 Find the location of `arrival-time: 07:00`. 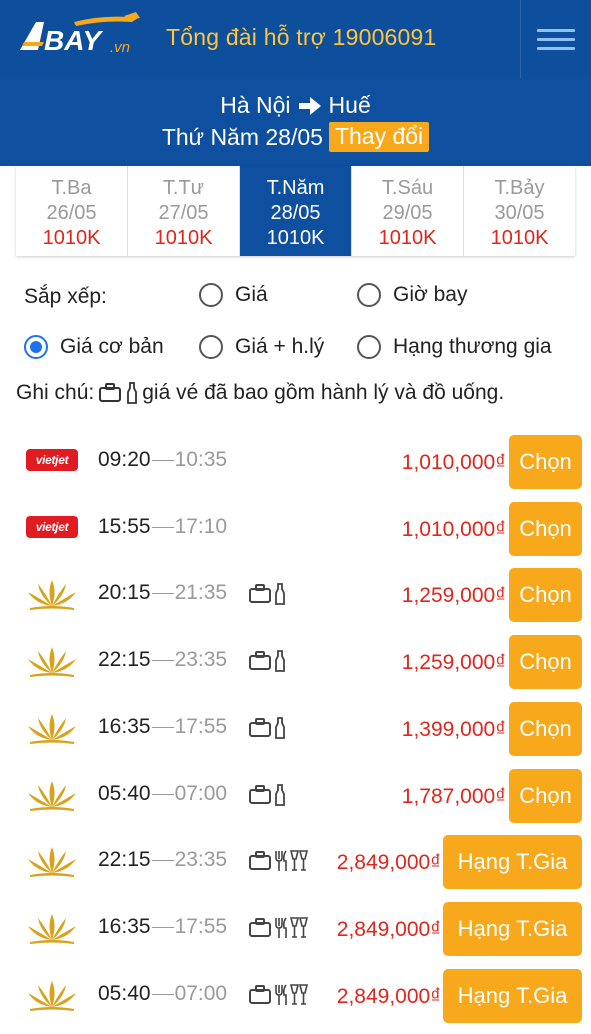

arrival-time: 07:00 is located at coordinates (201, 793).